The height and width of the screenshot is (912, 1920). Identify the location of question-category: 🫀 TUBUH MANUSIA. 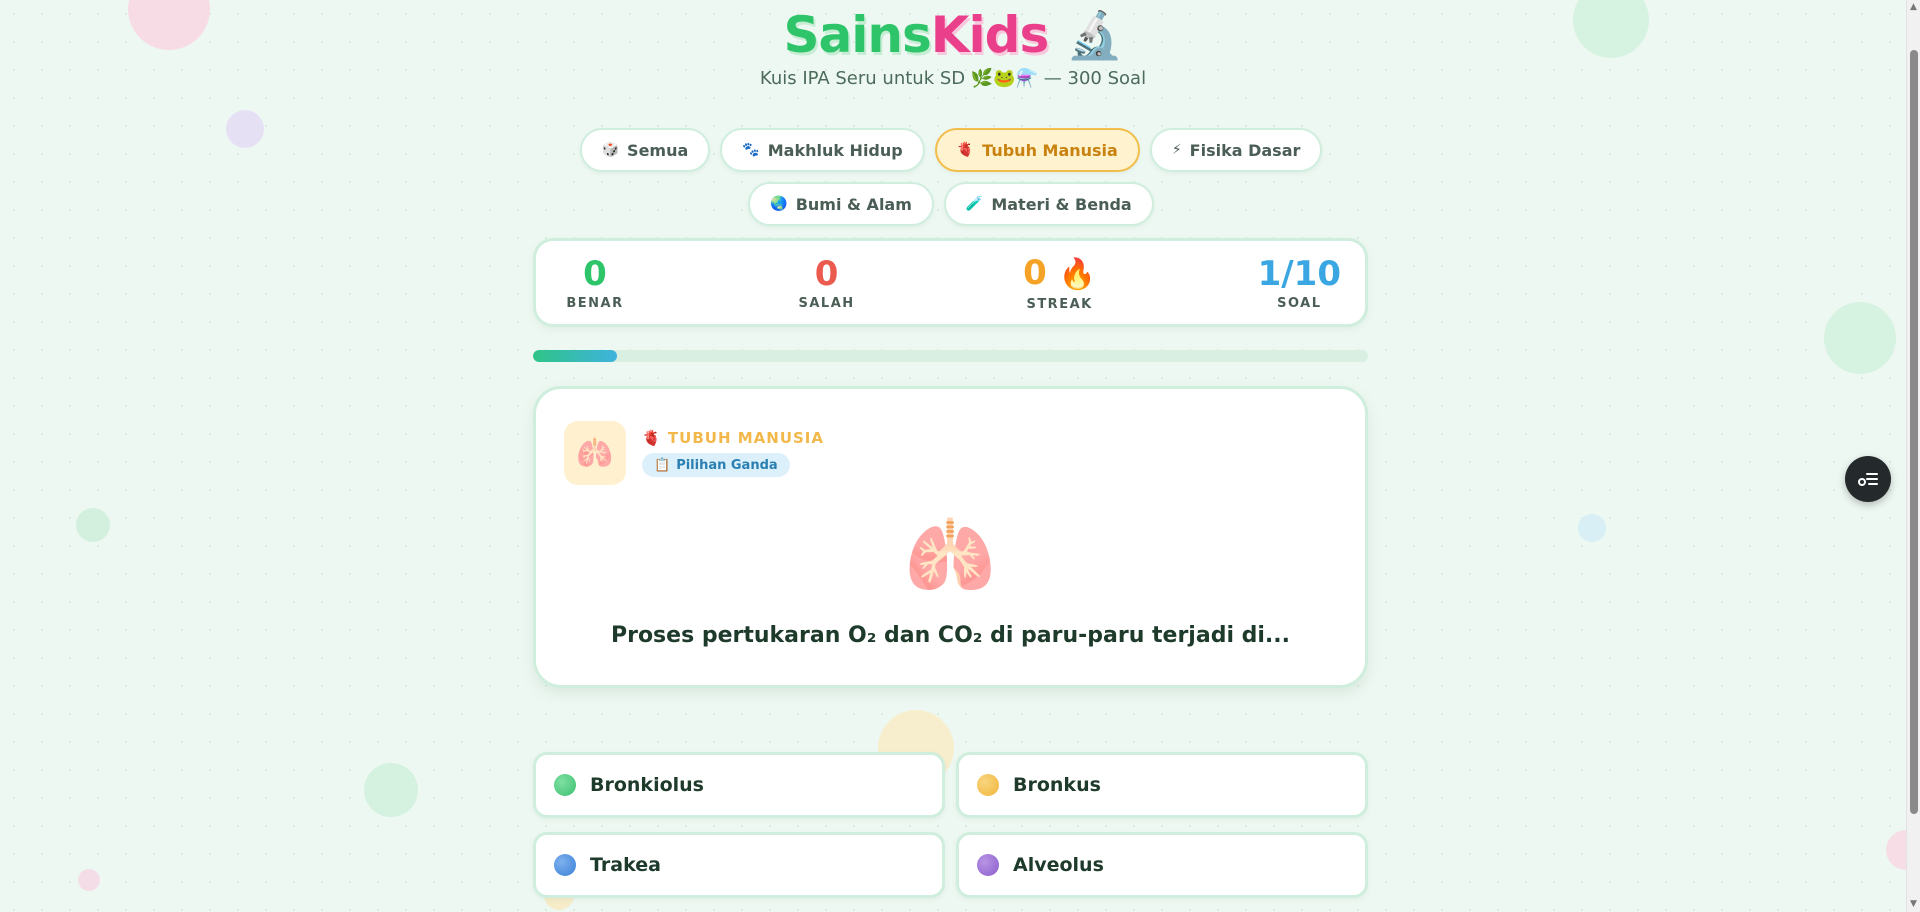
(733, 438).